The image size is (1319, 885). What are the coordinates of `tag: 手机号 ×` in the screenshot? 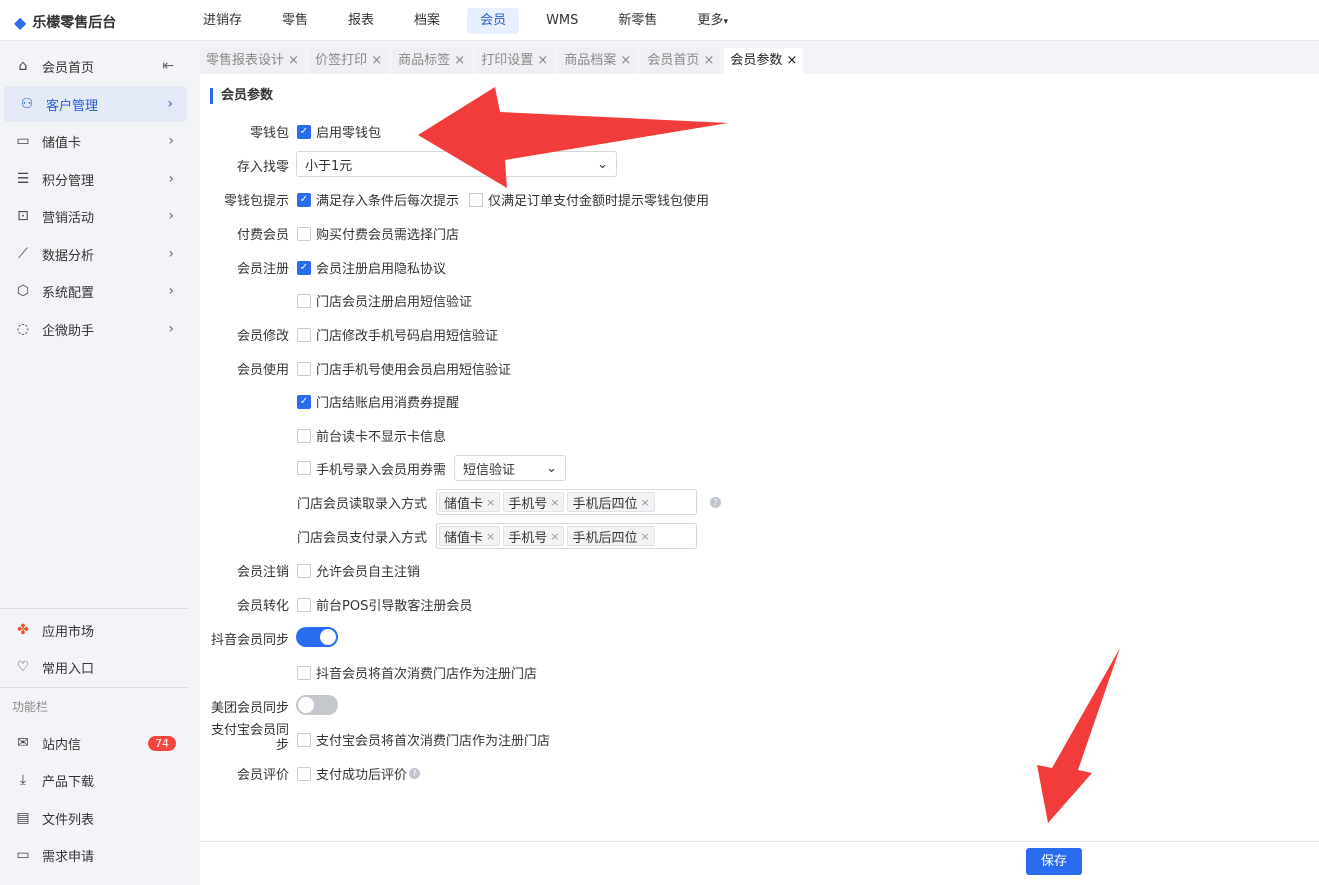 It's located at (534, 502).